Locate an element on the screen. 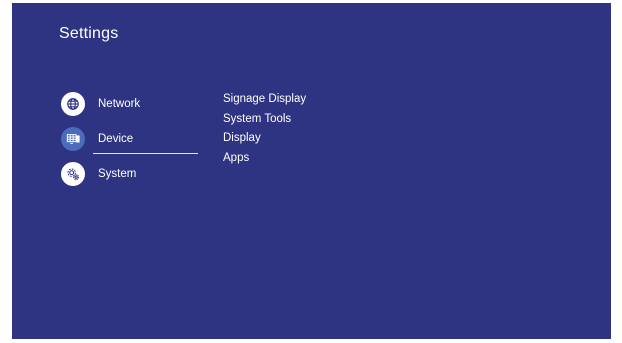 Image resolution: width=622 pixels, height=343 pixels. submenu-item-system-tools: System Tools is located at coordinates (264, 120).